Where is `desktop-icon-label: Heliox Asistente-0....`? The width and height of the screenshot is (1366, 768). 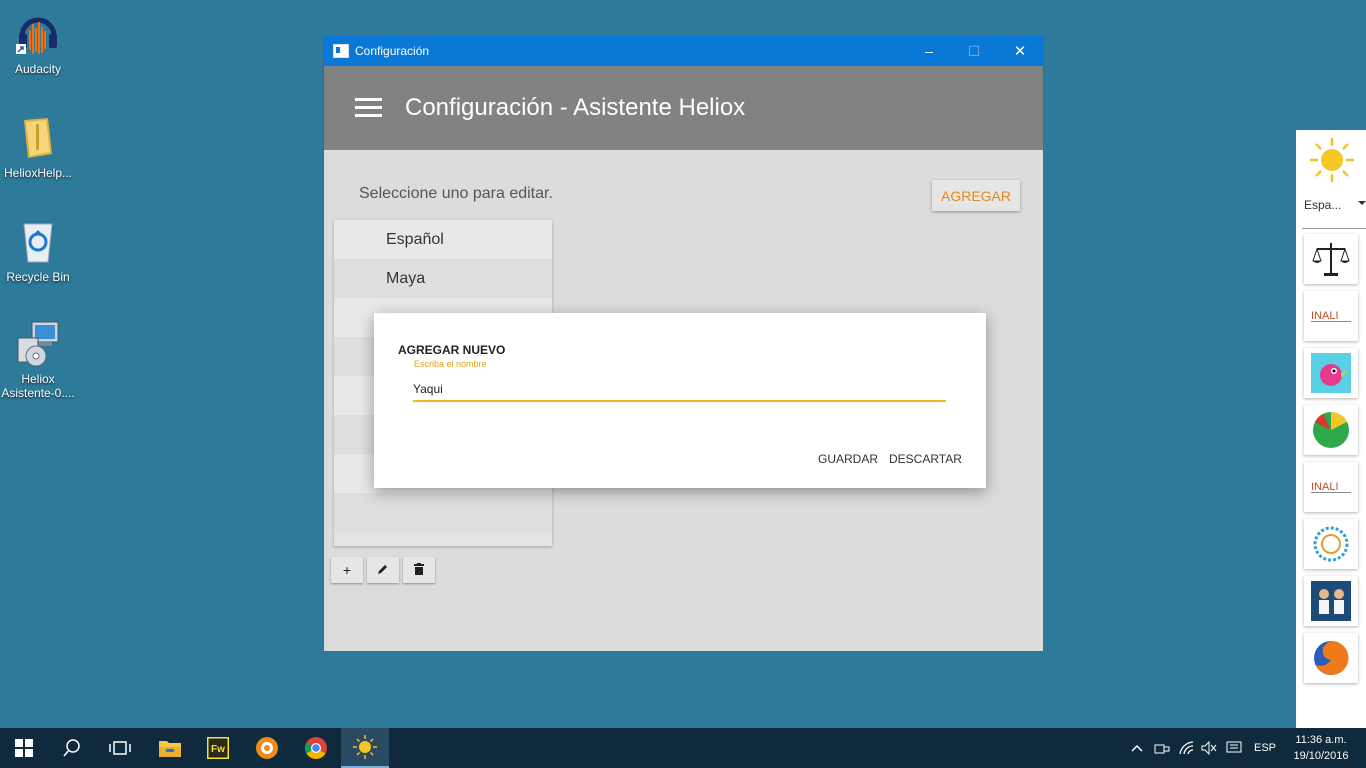
desktop-icon-label: Heliox Asistente-0.... is located at coordinates (38, 386).